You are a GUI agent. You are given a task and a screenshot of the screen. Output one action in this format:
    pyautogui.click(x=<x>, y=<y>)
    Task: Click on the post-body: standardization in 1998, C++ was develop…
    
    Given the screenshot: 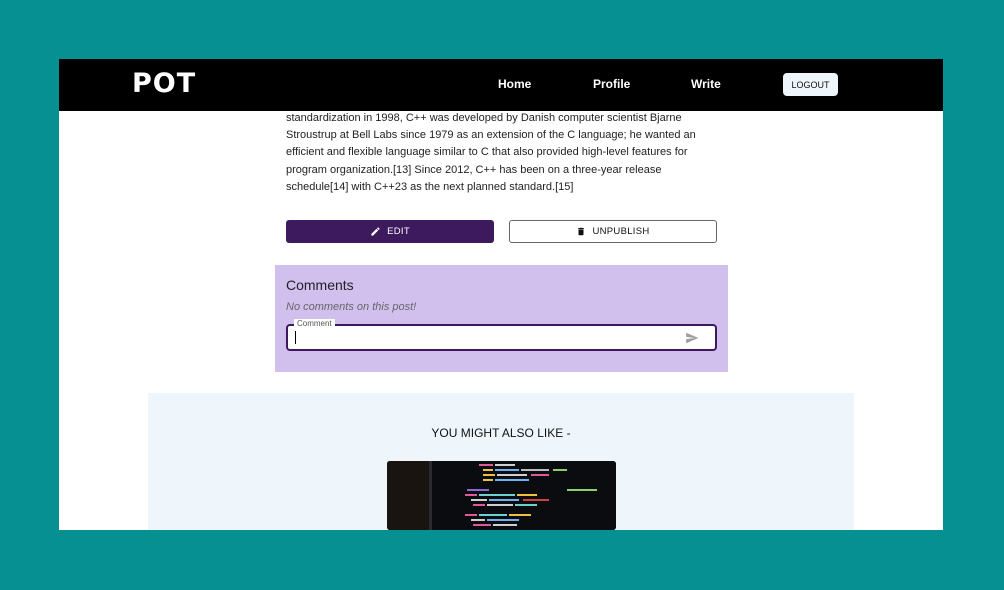 What is the action you would take?
    pyautogui.click(x=506, y=153)
    